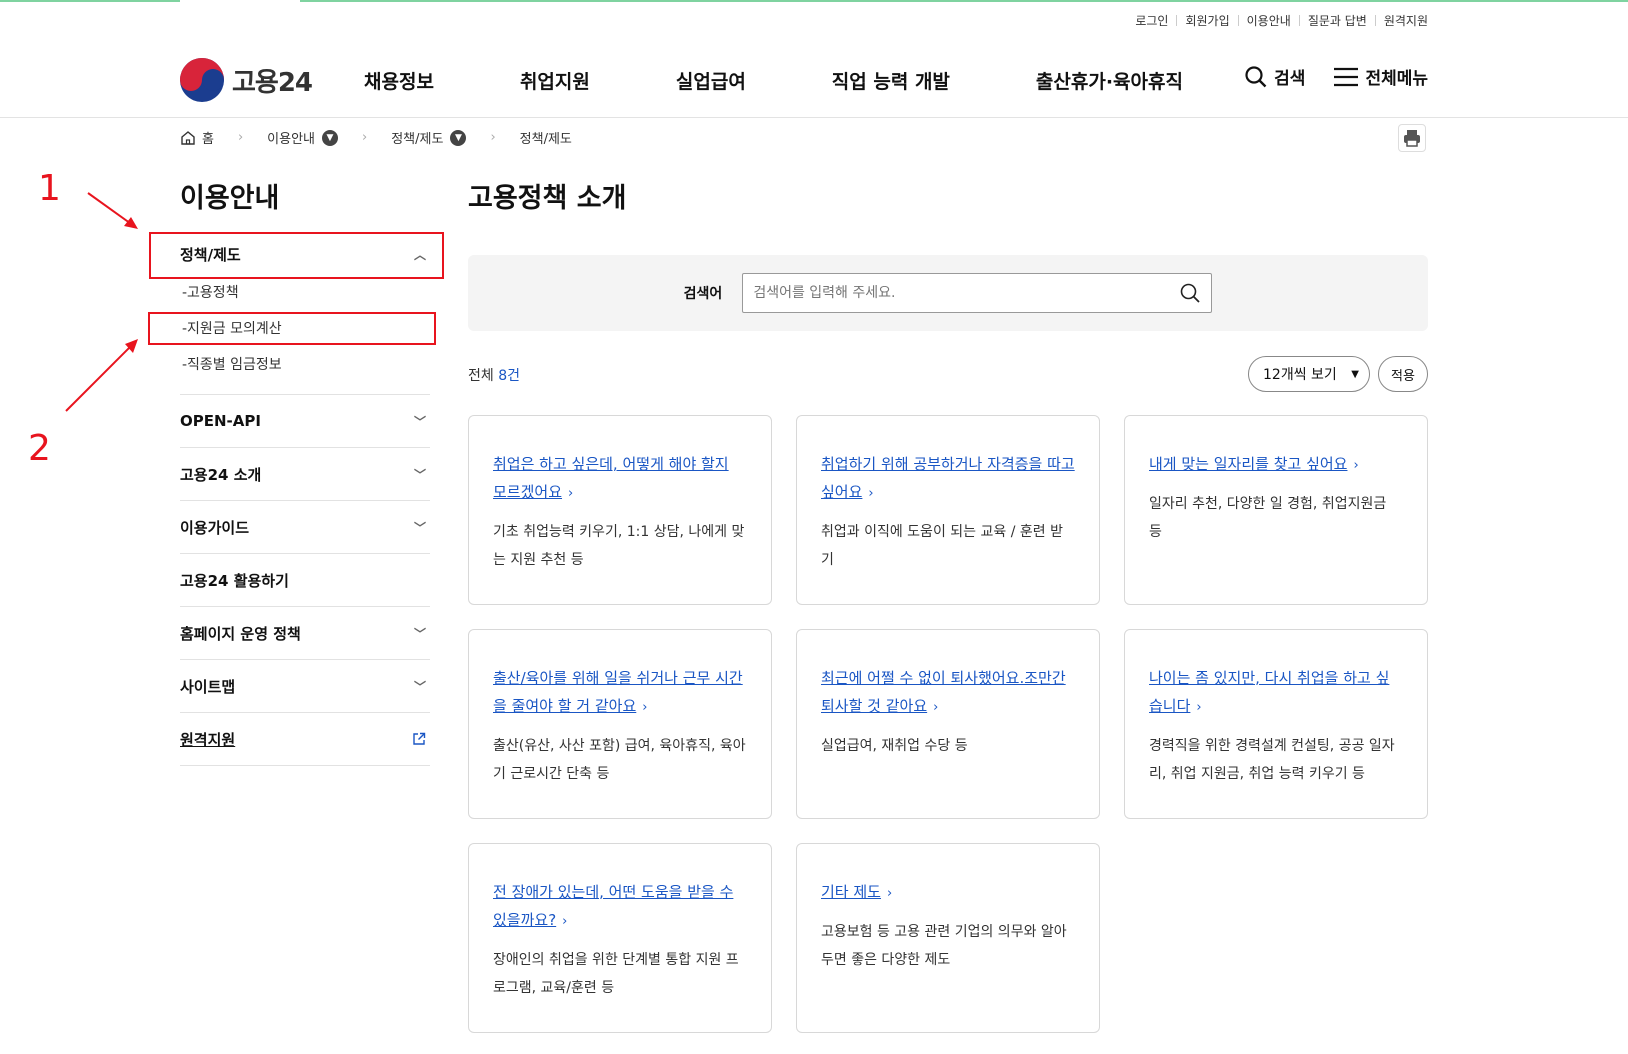 This screenshot has height=1054, width=1628. What do you see at coordinates (429, 137) in the screenshot?
I see `breadcrumb-level2: 정책/제도 ▼` at bounding box center [429, 137].